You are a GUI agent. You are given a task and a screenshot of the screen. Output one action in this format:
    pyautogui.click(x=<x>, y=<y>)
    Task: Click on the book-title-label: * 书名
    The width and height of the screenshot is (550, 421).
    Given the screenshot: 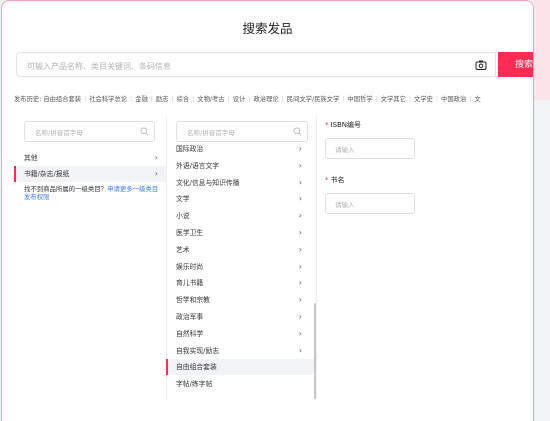 What is the action you would take?
    pyautogui.click(x=335, y=180)
    